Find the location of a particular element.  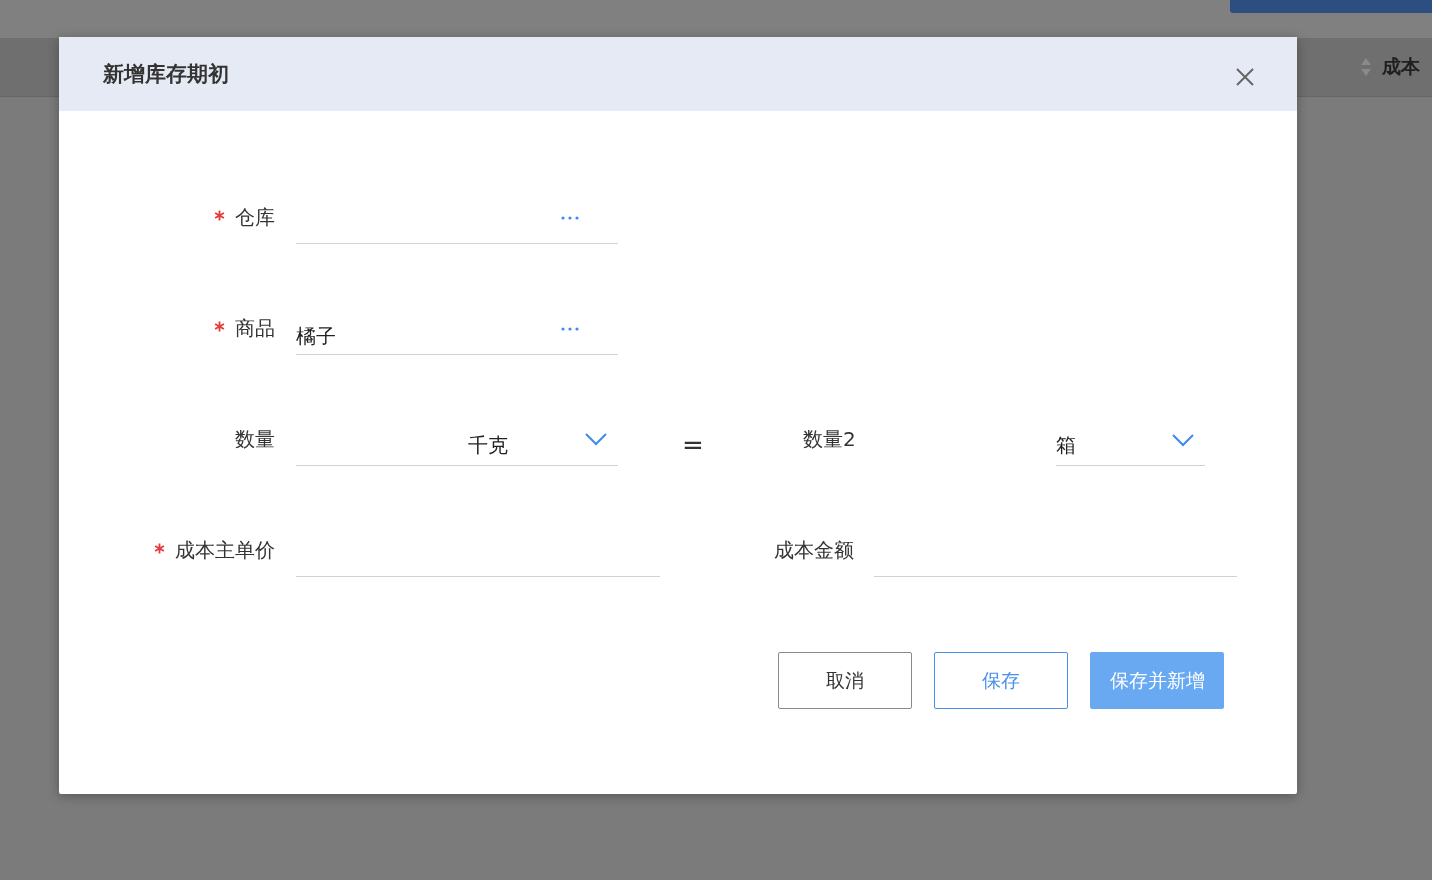

unit-select: 千克 is located at coordinates (543, 445).